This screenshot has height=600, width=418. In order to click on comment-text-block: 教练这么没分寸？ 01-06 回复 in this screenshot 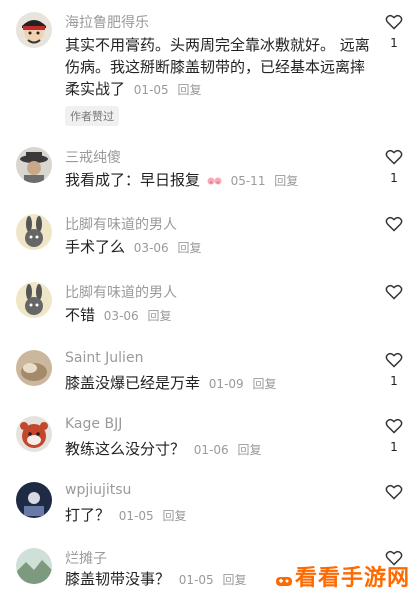, I will do `click(219, 449)`.